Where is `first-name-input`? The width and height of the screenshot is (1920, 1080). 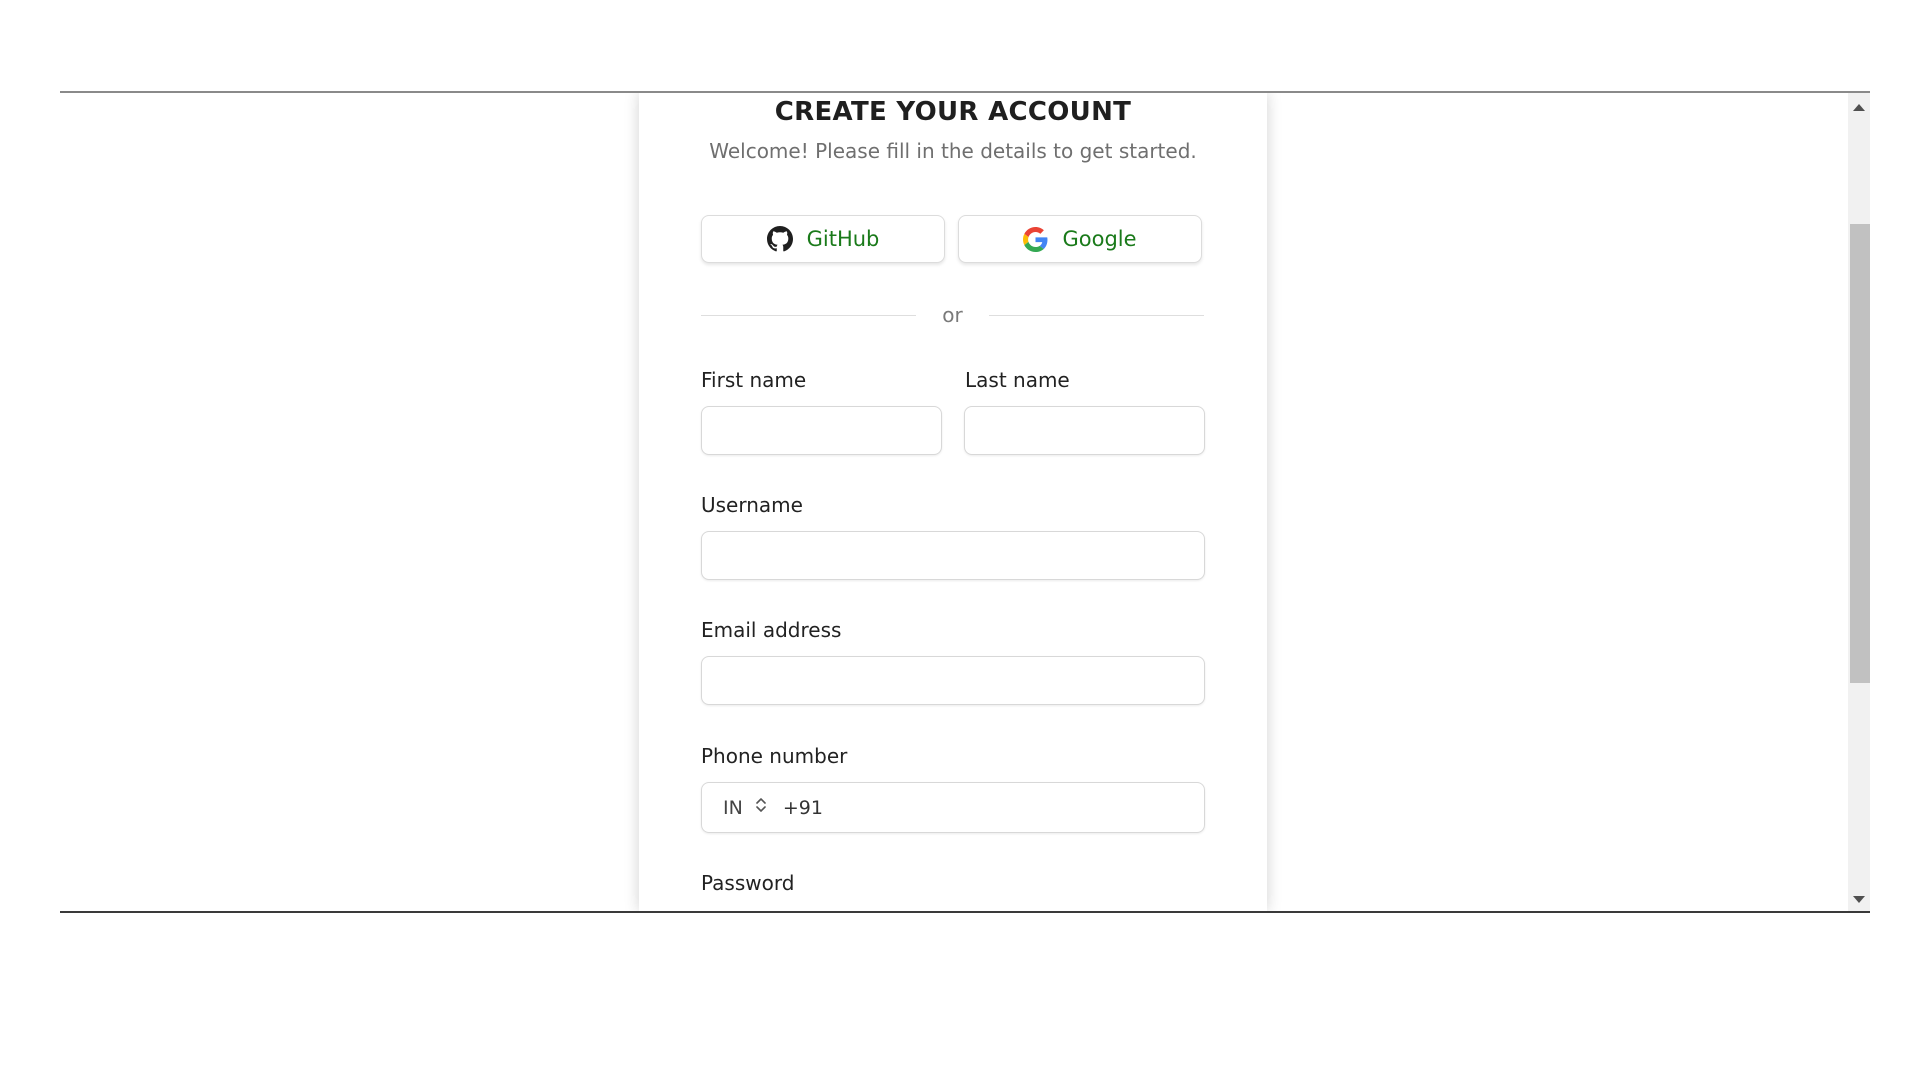 first-name-input is located at coordinates (821, 430).